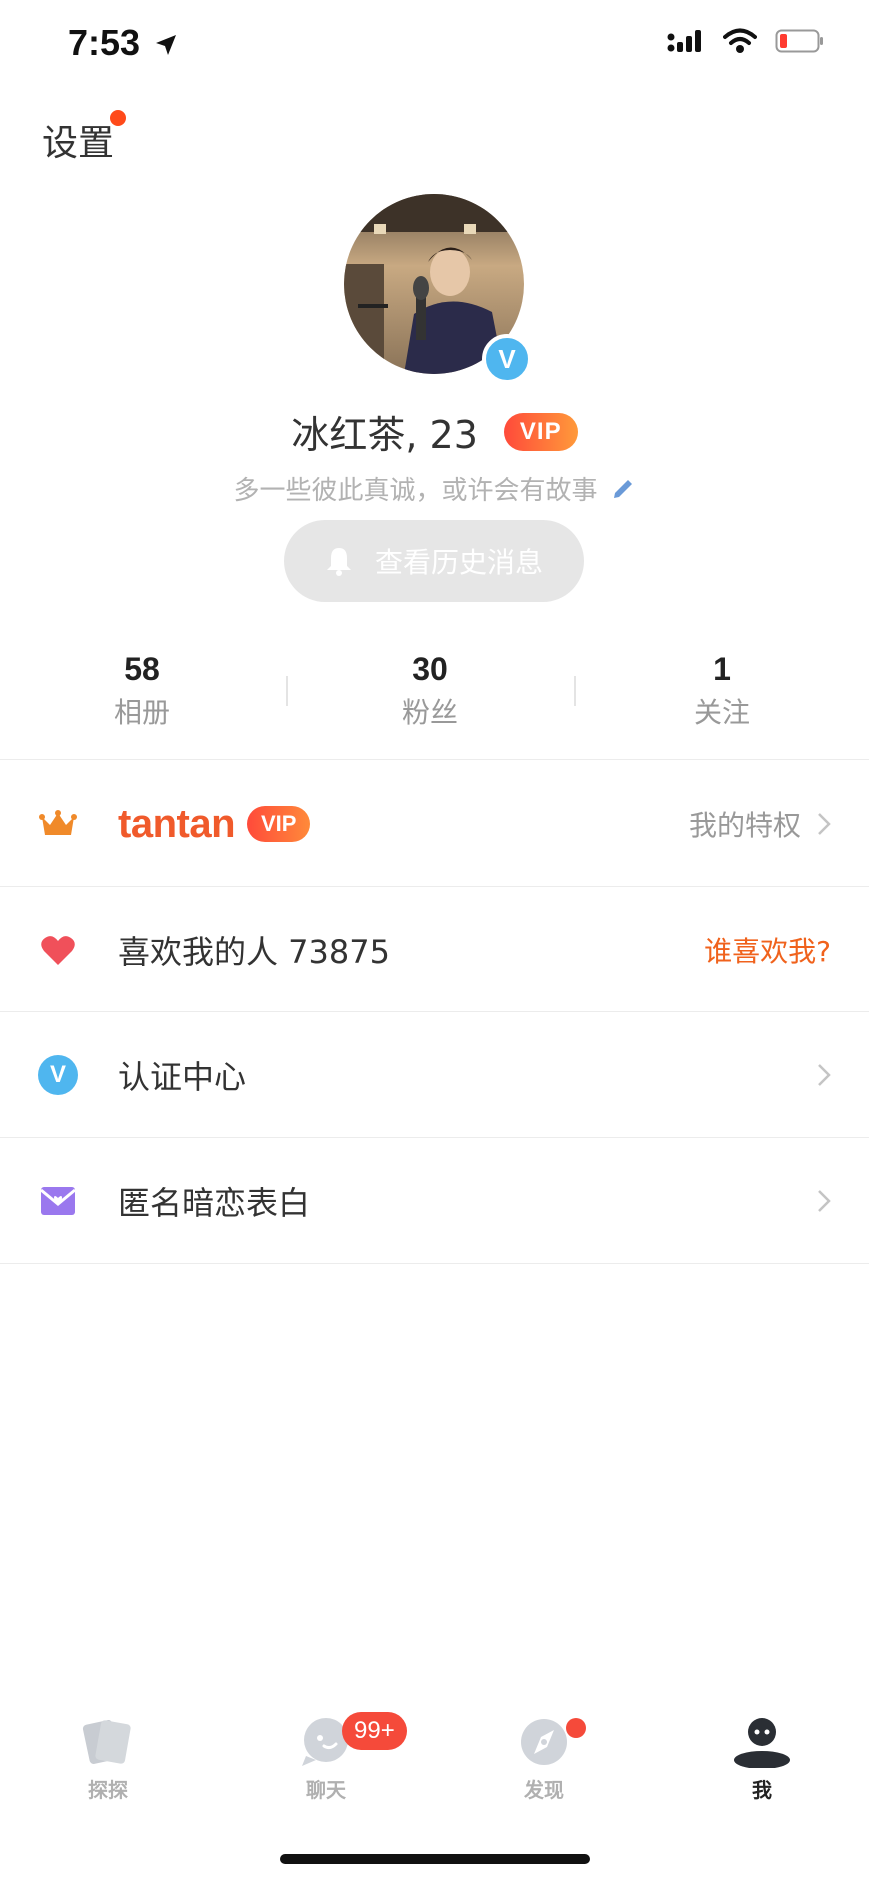  Describe the element at coordinates (722, 691) in the screenshot. I see `stat-following: 1 关注` at that location.